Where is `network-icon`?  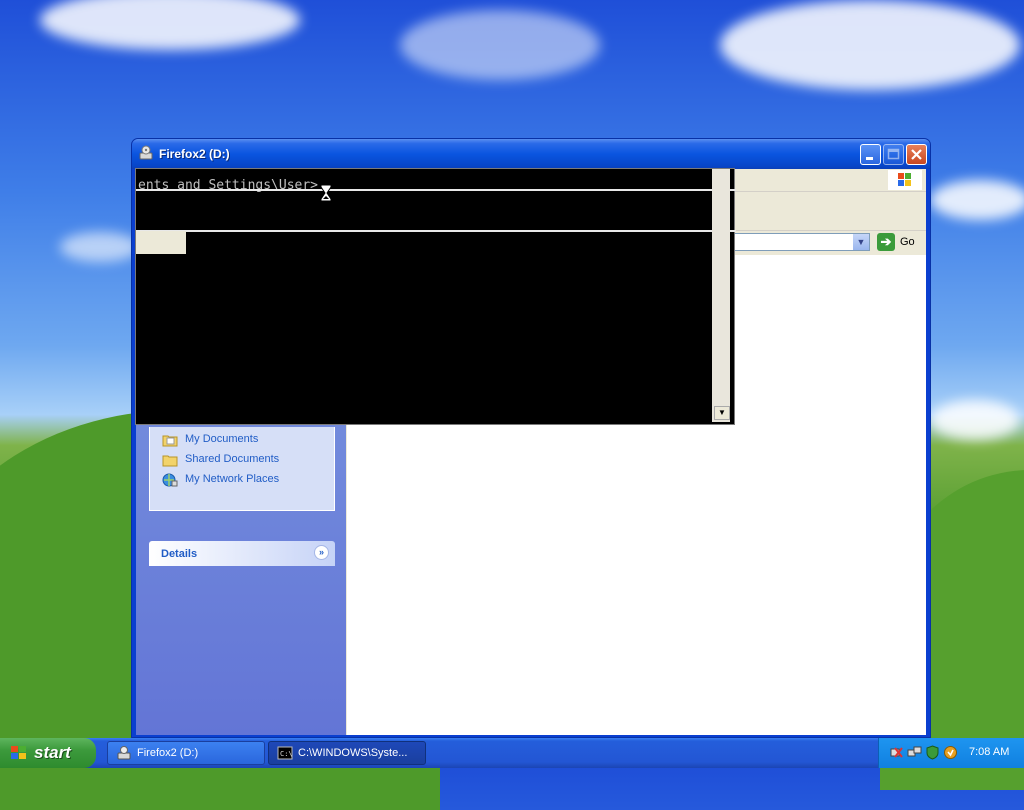
network-icon is located at coordinates (914, 752).